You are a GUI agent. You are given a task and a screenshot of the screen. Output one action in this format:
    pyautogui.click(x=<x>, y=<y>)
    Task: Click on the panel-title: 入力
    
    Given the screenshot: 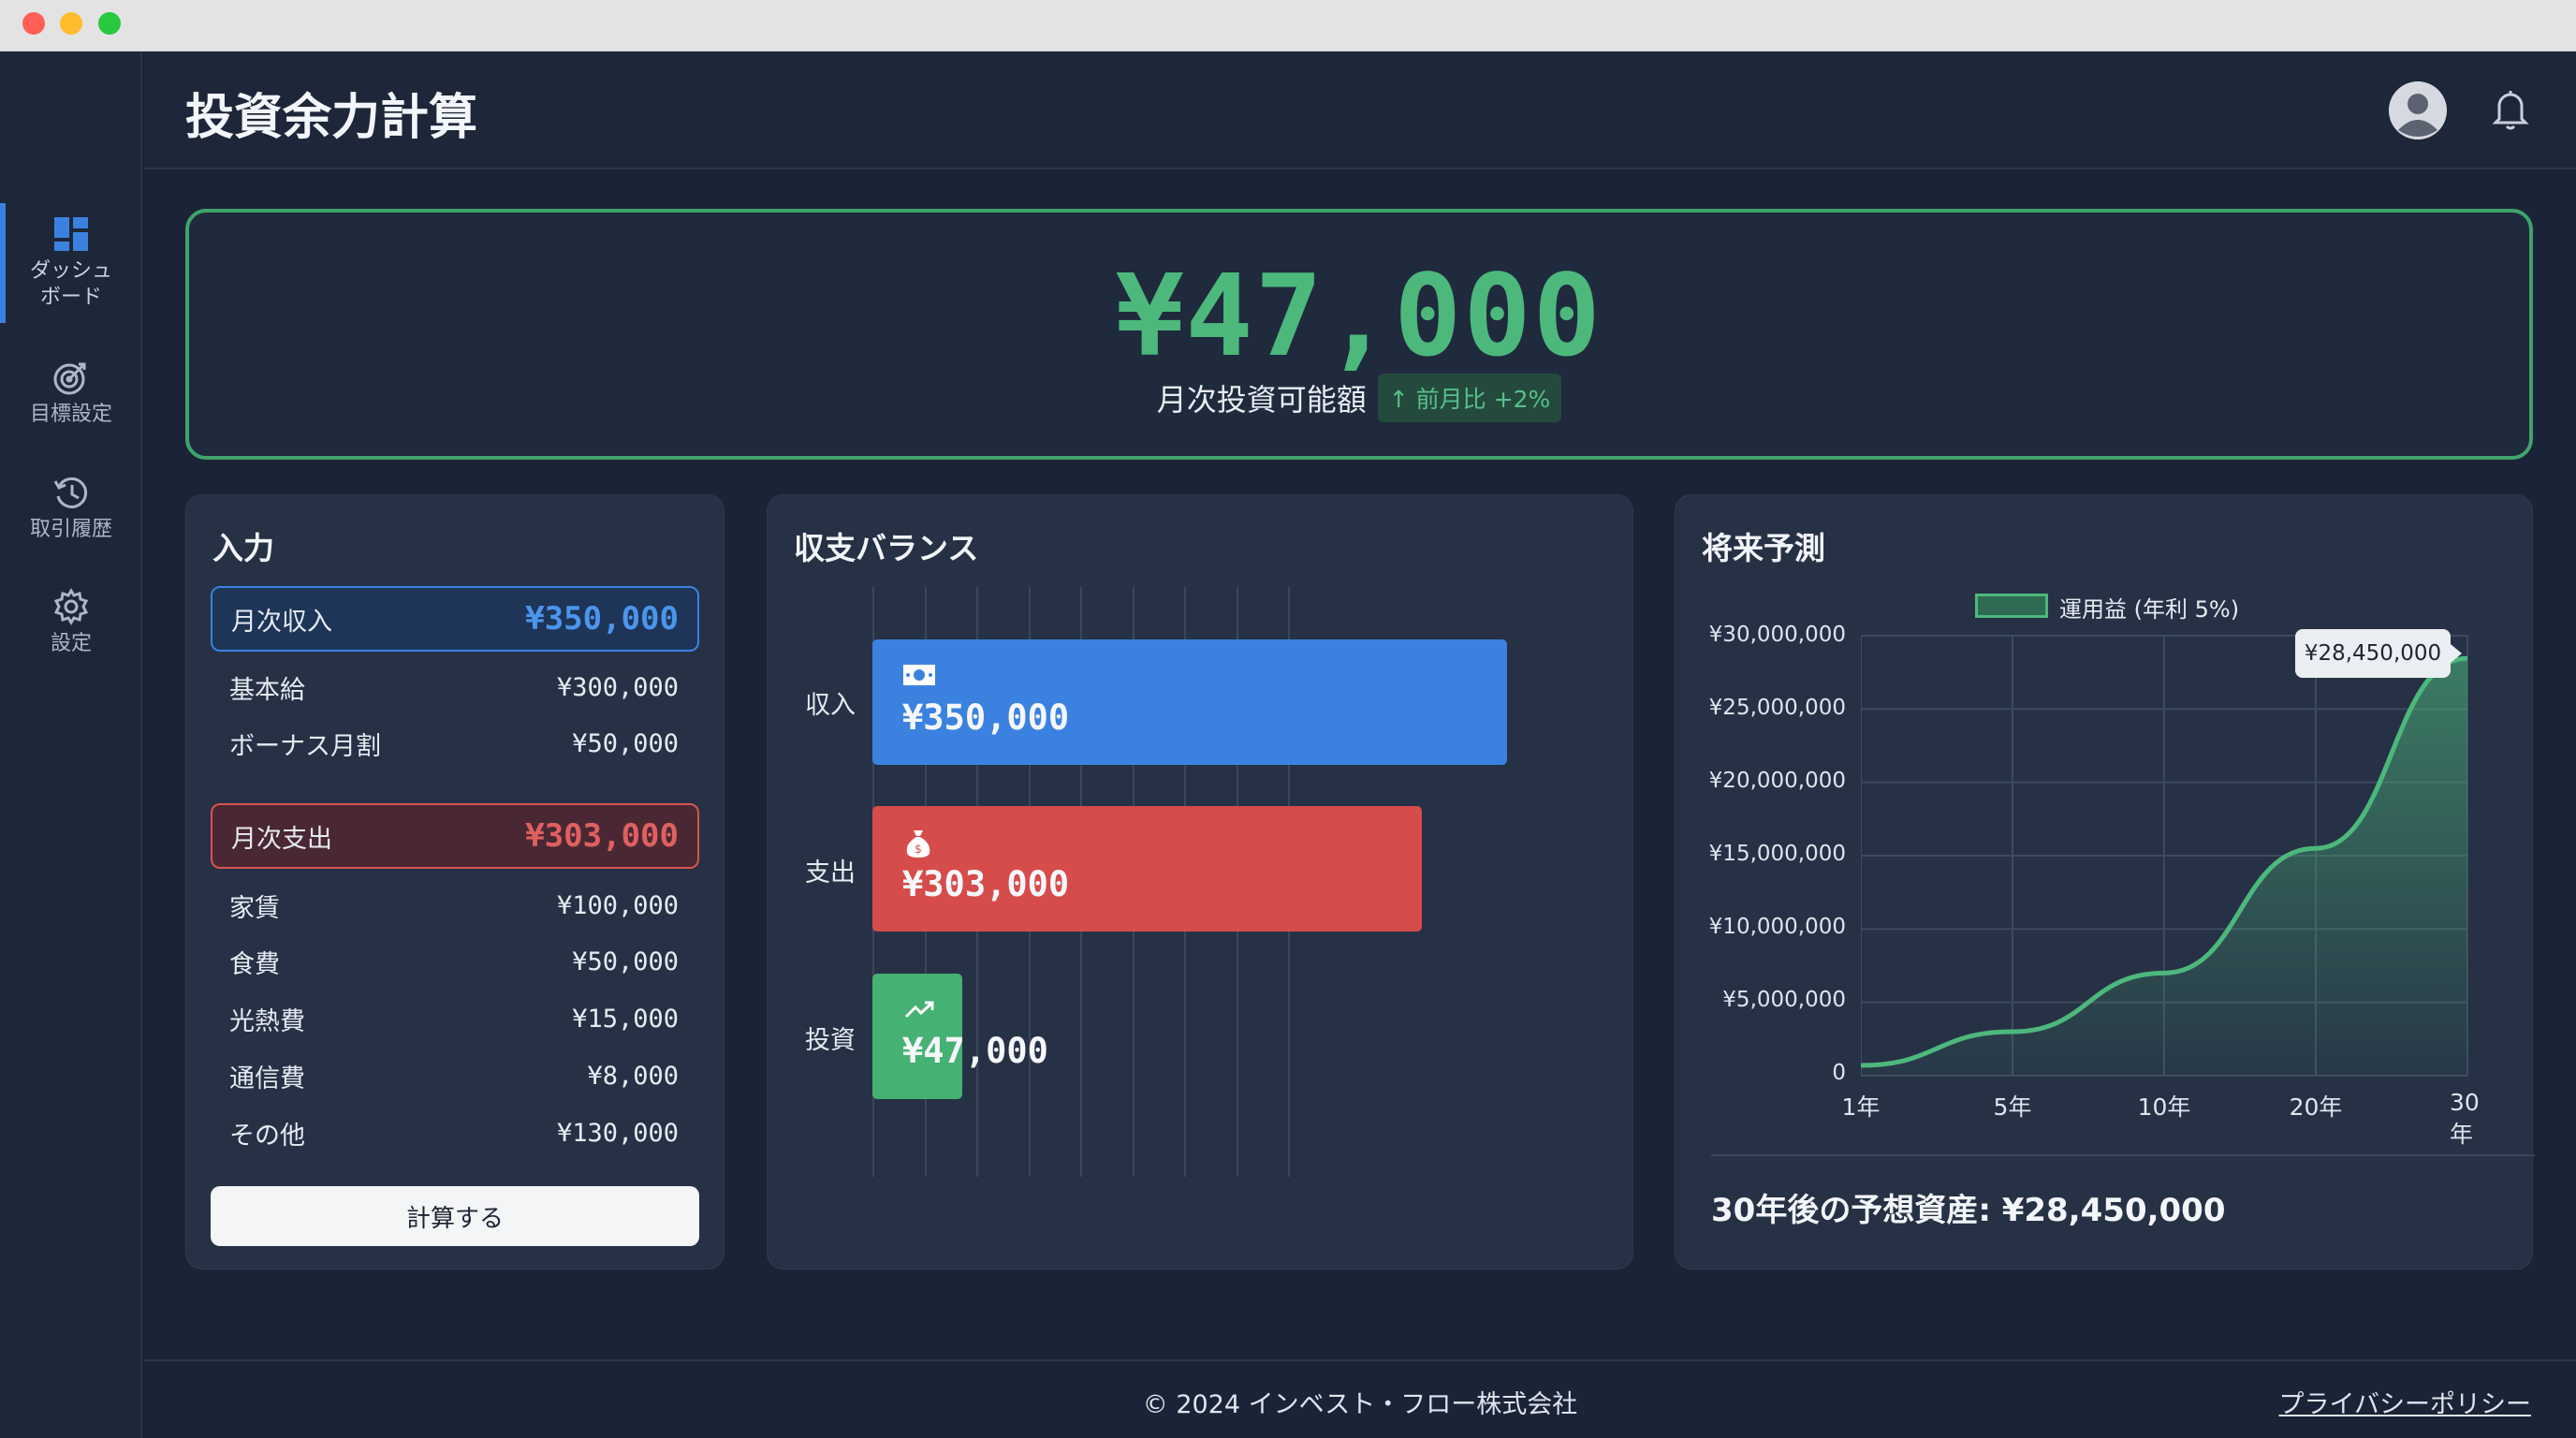 What is the action you would take?
    pyautogui.click(x=243, y=548)
    